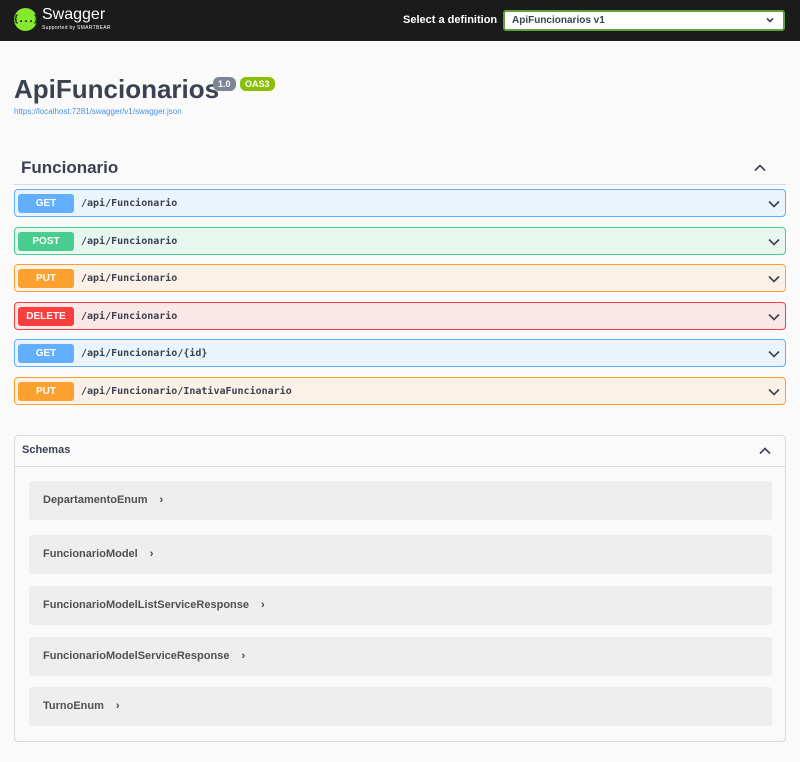 Image resolution: width=800 pixels, height=762 pixels. What do you see at coordinates (400, 451) in the screenshot?
I see `schemas-header: Schemas` at bounding box center [400, 451].